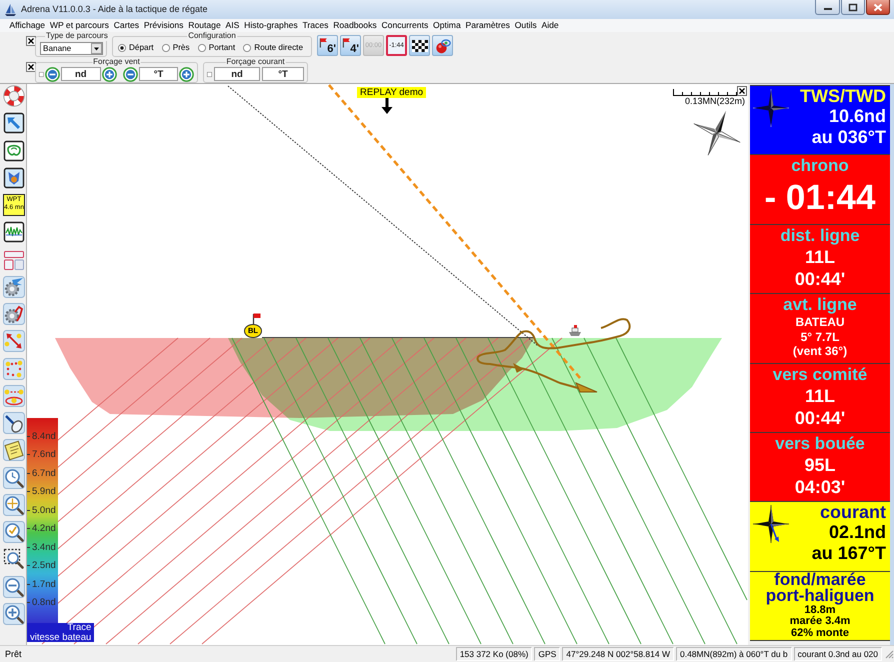 The width and height of the screenshot is (894, 662). I want to click on legend-label: 3.4nd, so click(44, 547).